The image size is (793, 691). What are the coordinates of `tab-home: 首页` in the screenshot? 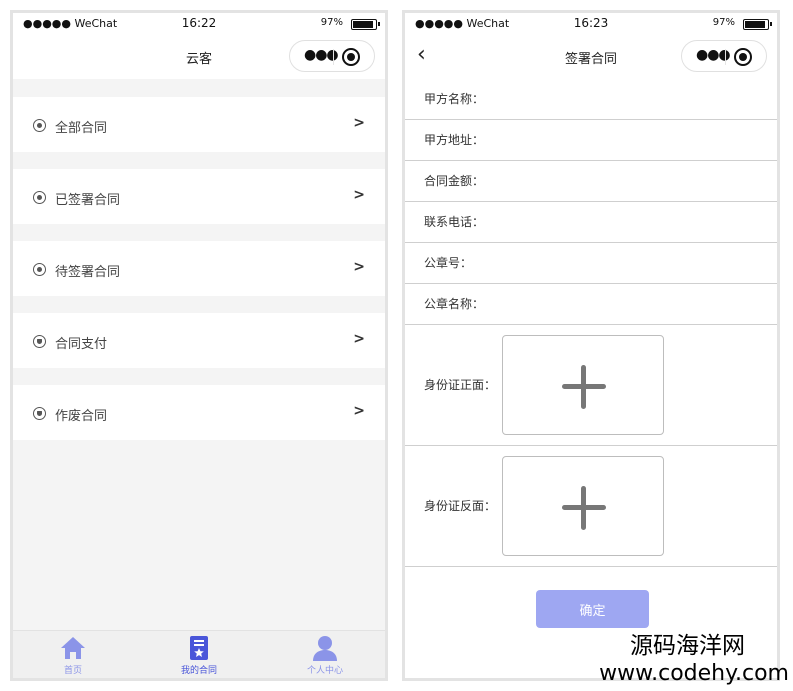 It's located at (73, 654).